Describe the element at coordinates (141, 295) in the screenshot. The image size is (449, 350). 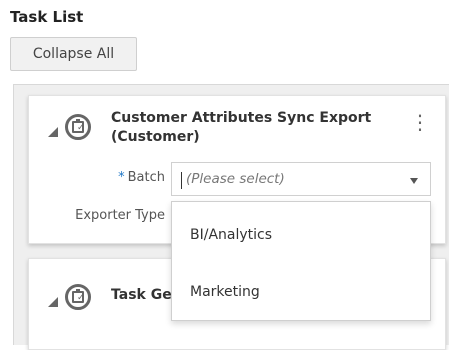
I see `task-card-title: Task Ge` at that location.